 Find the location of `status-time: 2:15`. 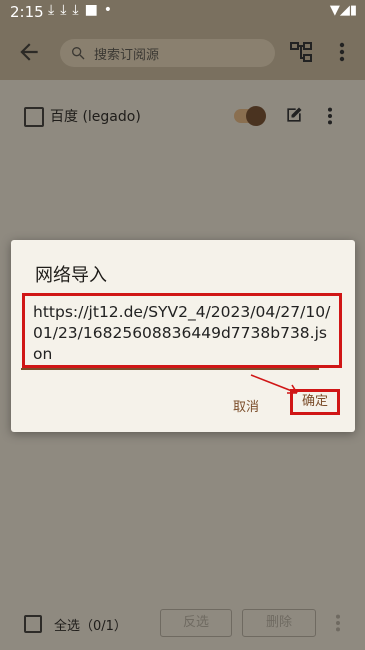

status-time: 2:15 is located at coordinates (27, 12).